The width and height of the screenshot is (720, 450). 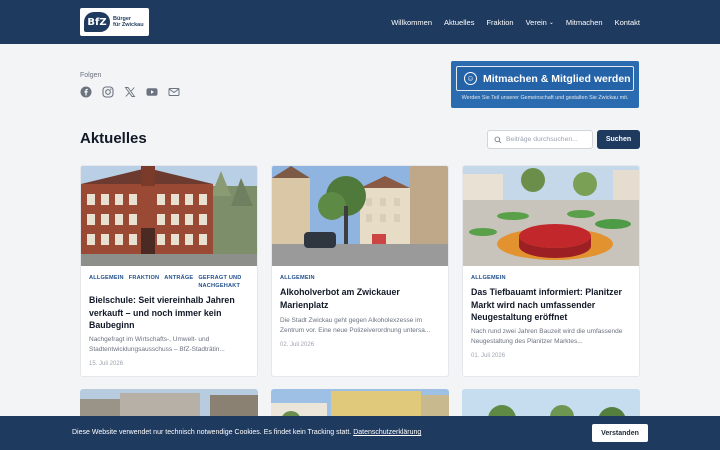 I want to click on logo-mark: BfZ, so click(x=97, y=22).